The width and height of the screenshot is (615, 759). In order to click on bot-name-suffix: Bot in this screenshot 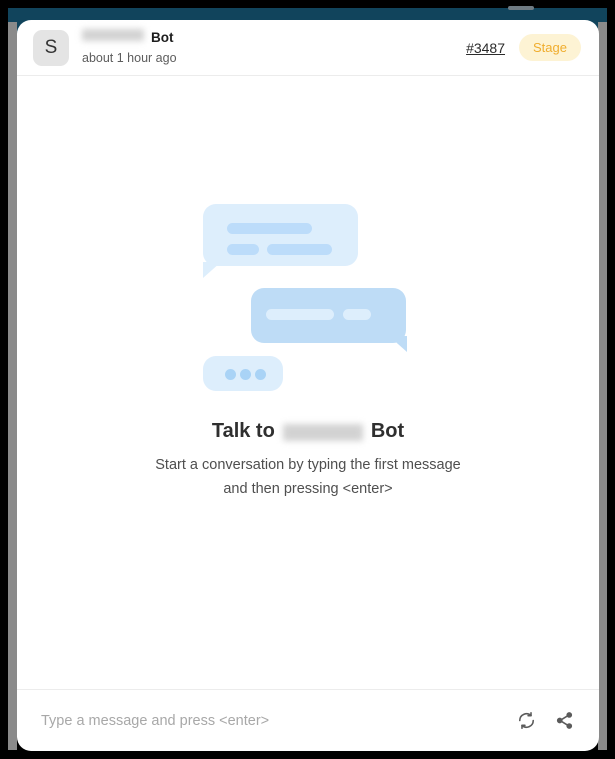, I will do `click(162, 37)`.